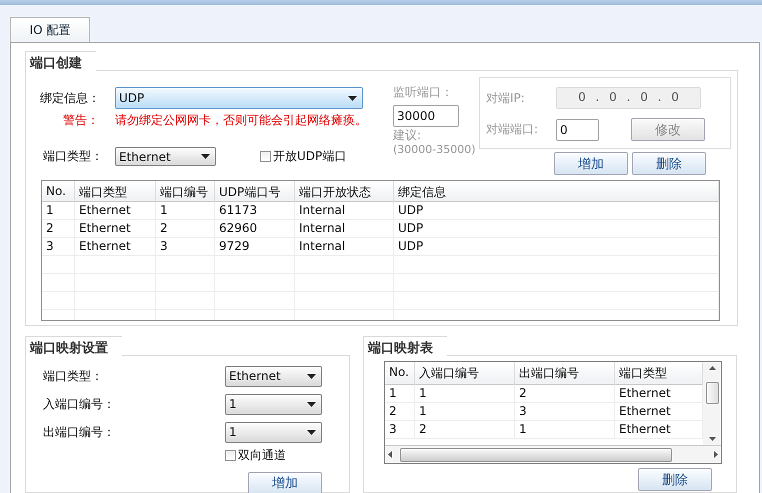  What do you see at coordinates (435, 150) in the screenshot?
I see `hint-range: (30000-35000)` at bounding box center [435, 150].